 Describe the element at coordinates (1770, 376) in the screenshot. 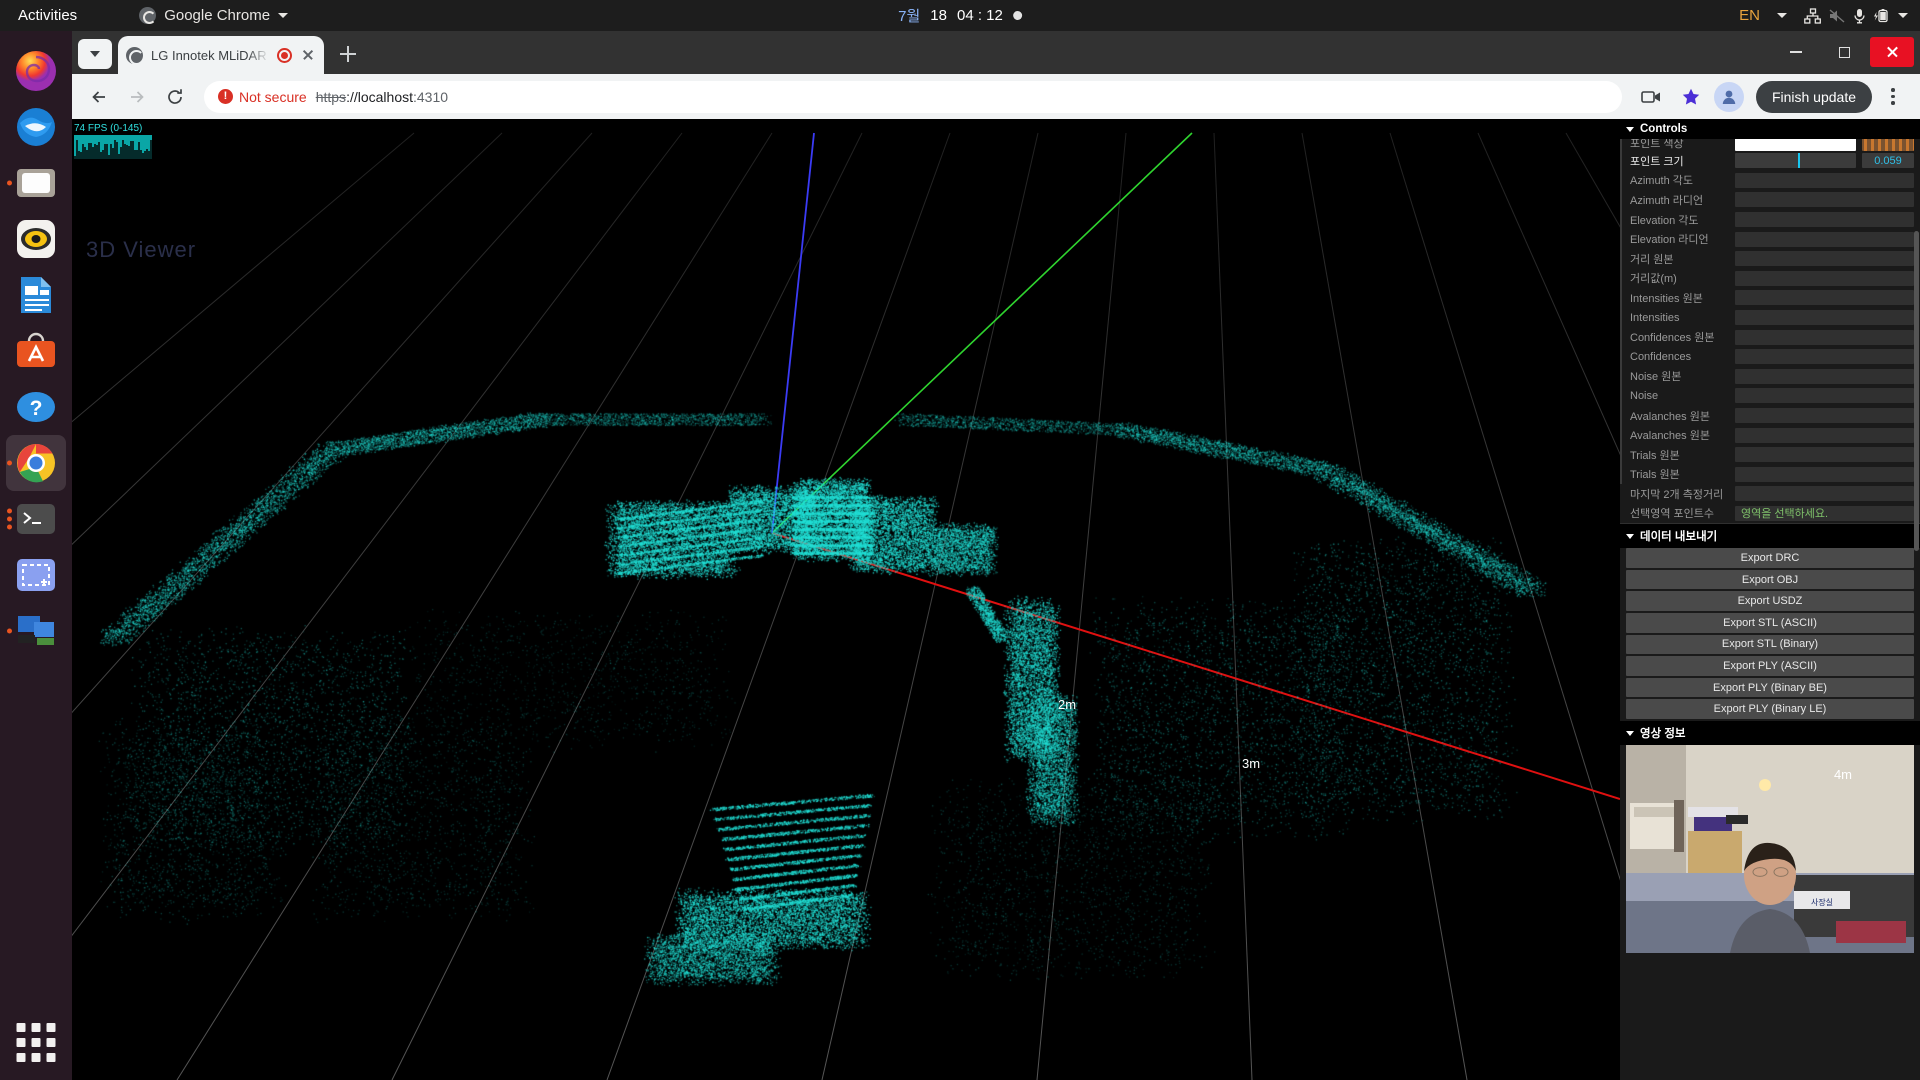

I see `control-row: Noise 원본` at that location.